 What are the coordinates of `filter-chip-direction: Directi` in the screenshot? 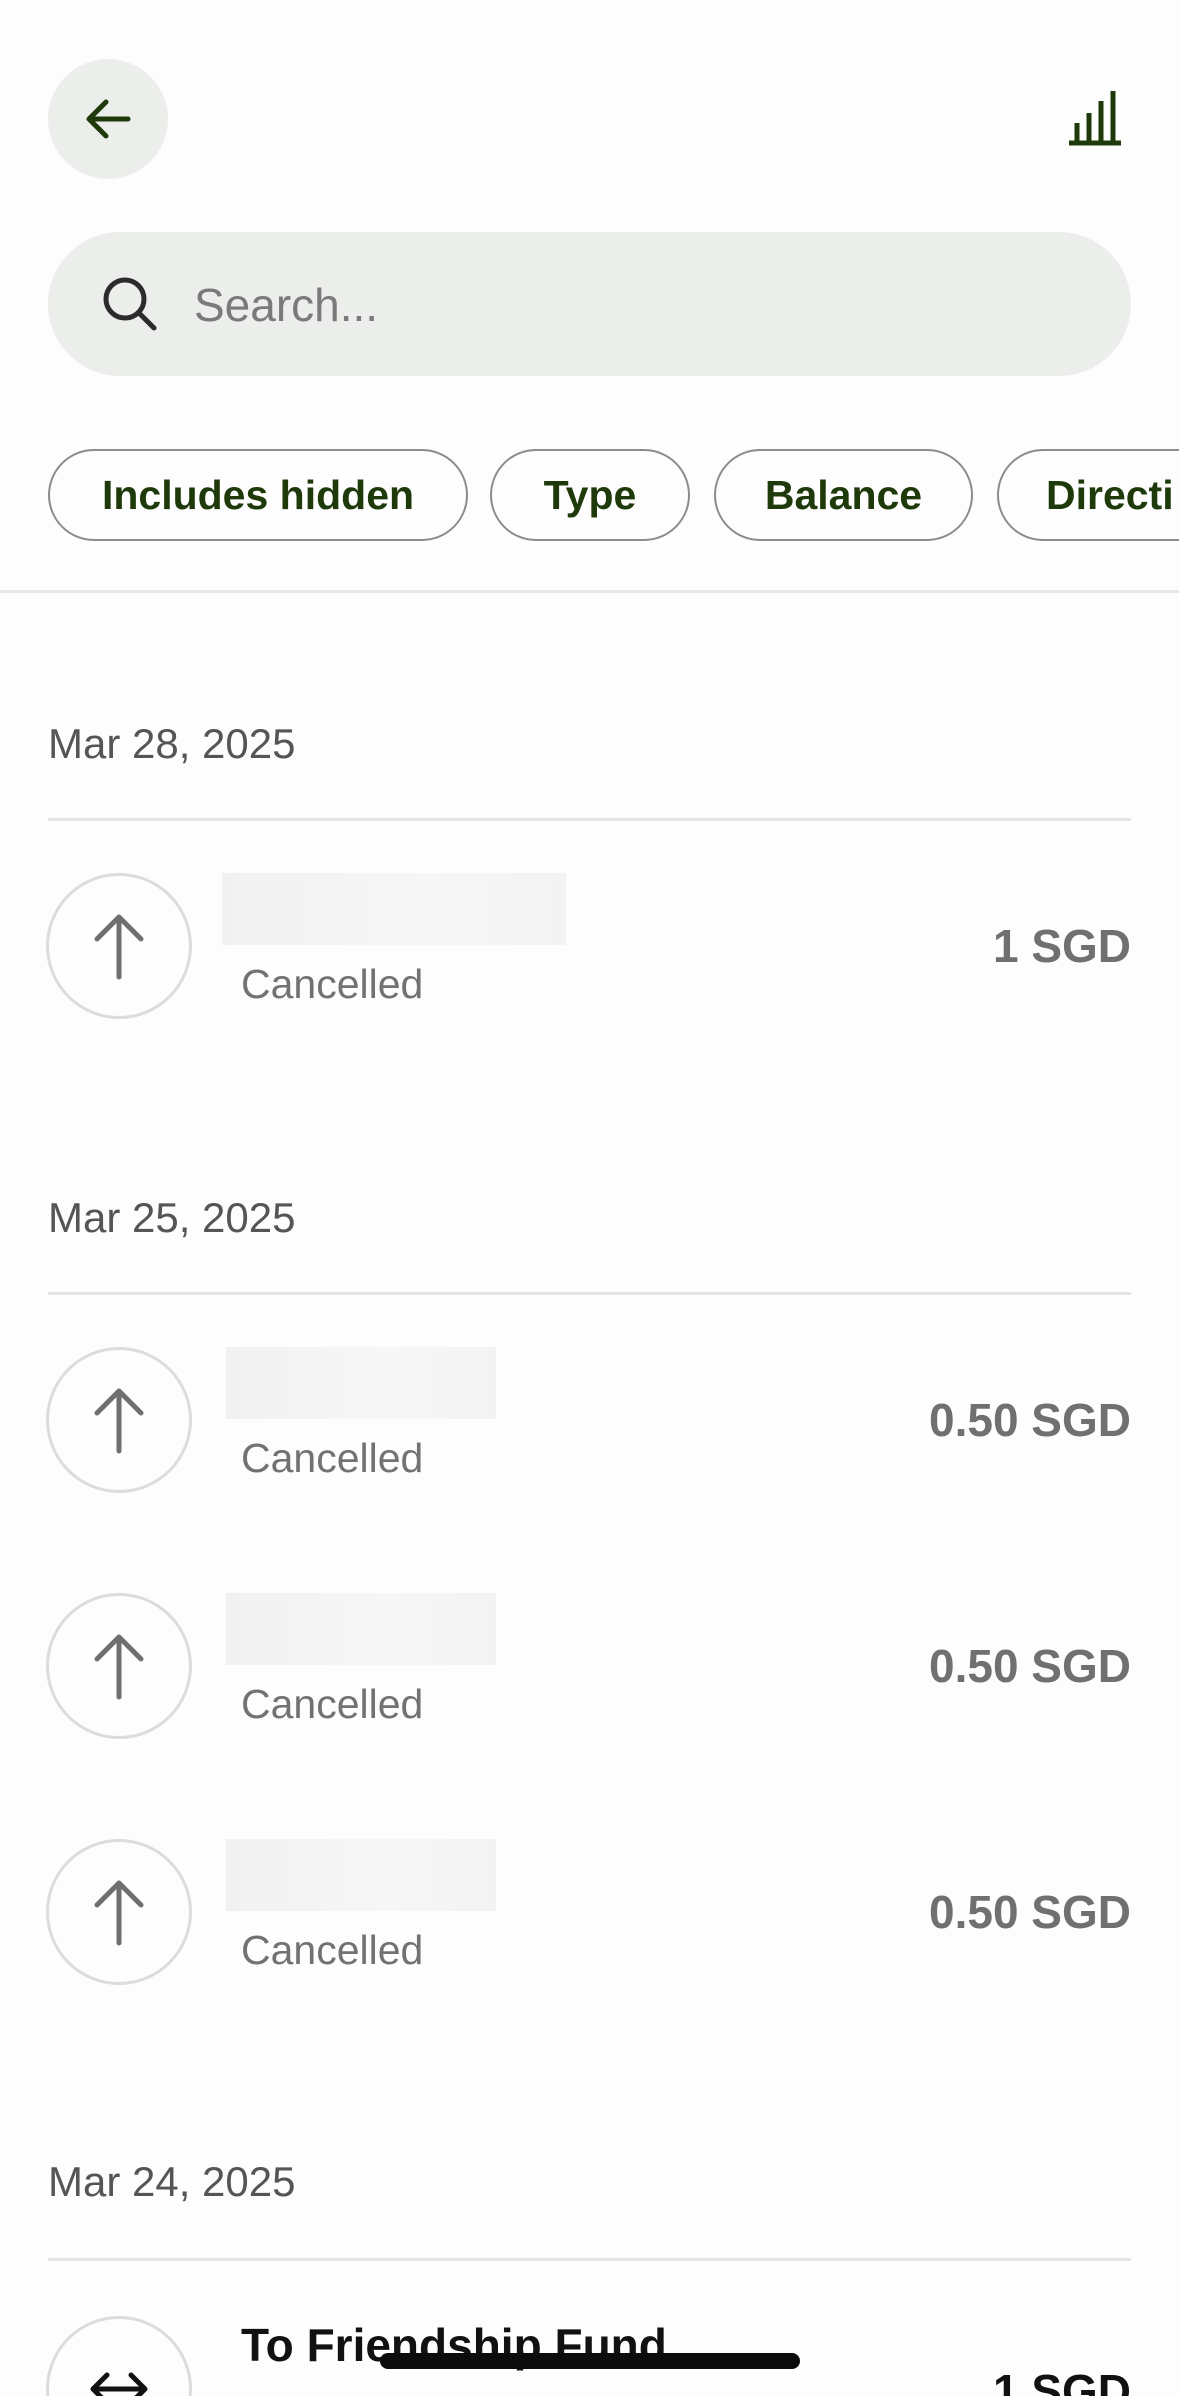 It's located at (1088, 495).